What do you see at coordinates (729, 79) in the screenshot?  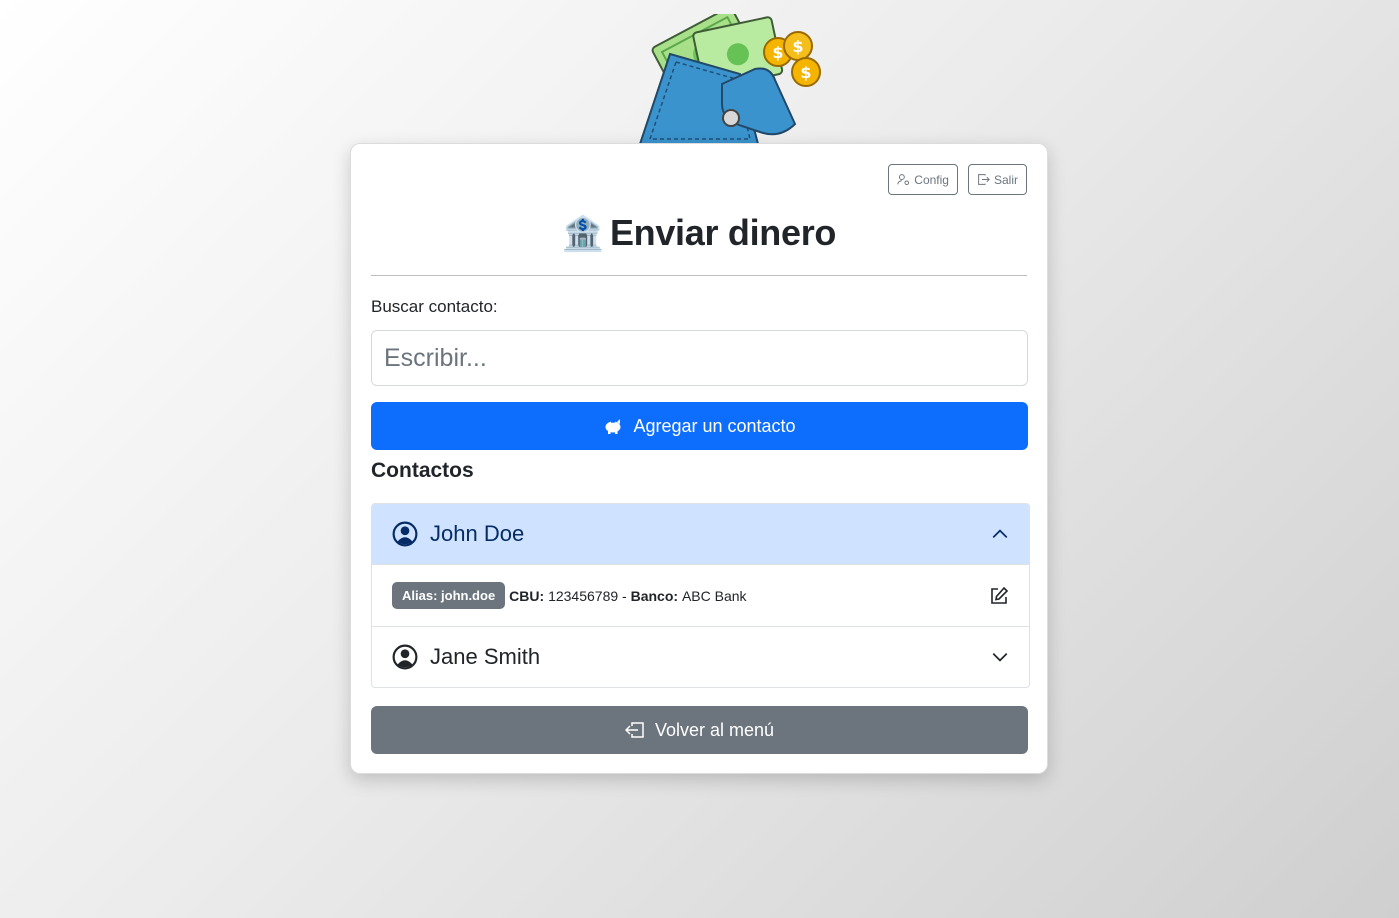 I see `wallet-logo: $ $ $` at bounding box center [729, 79].